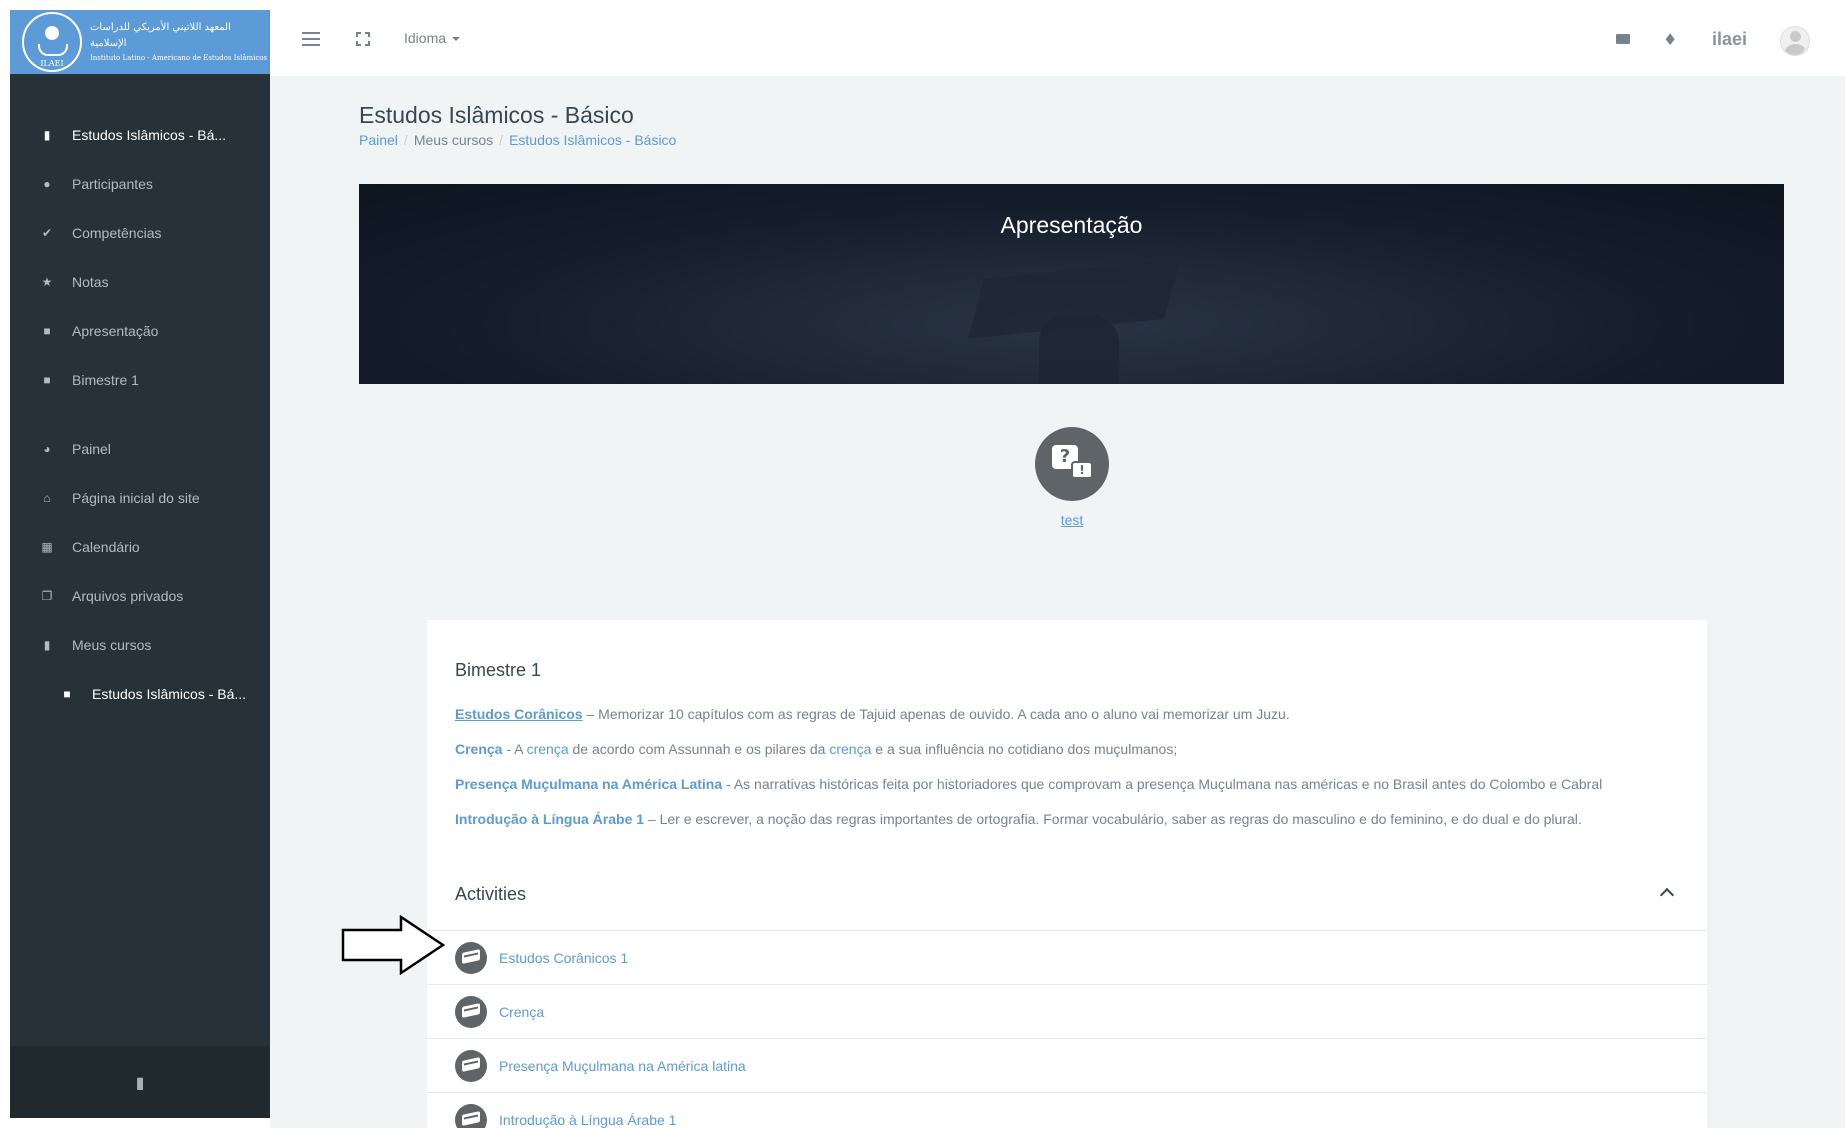  I want to click on logo-emblem-icon: ILAEI, so click(52, 42).